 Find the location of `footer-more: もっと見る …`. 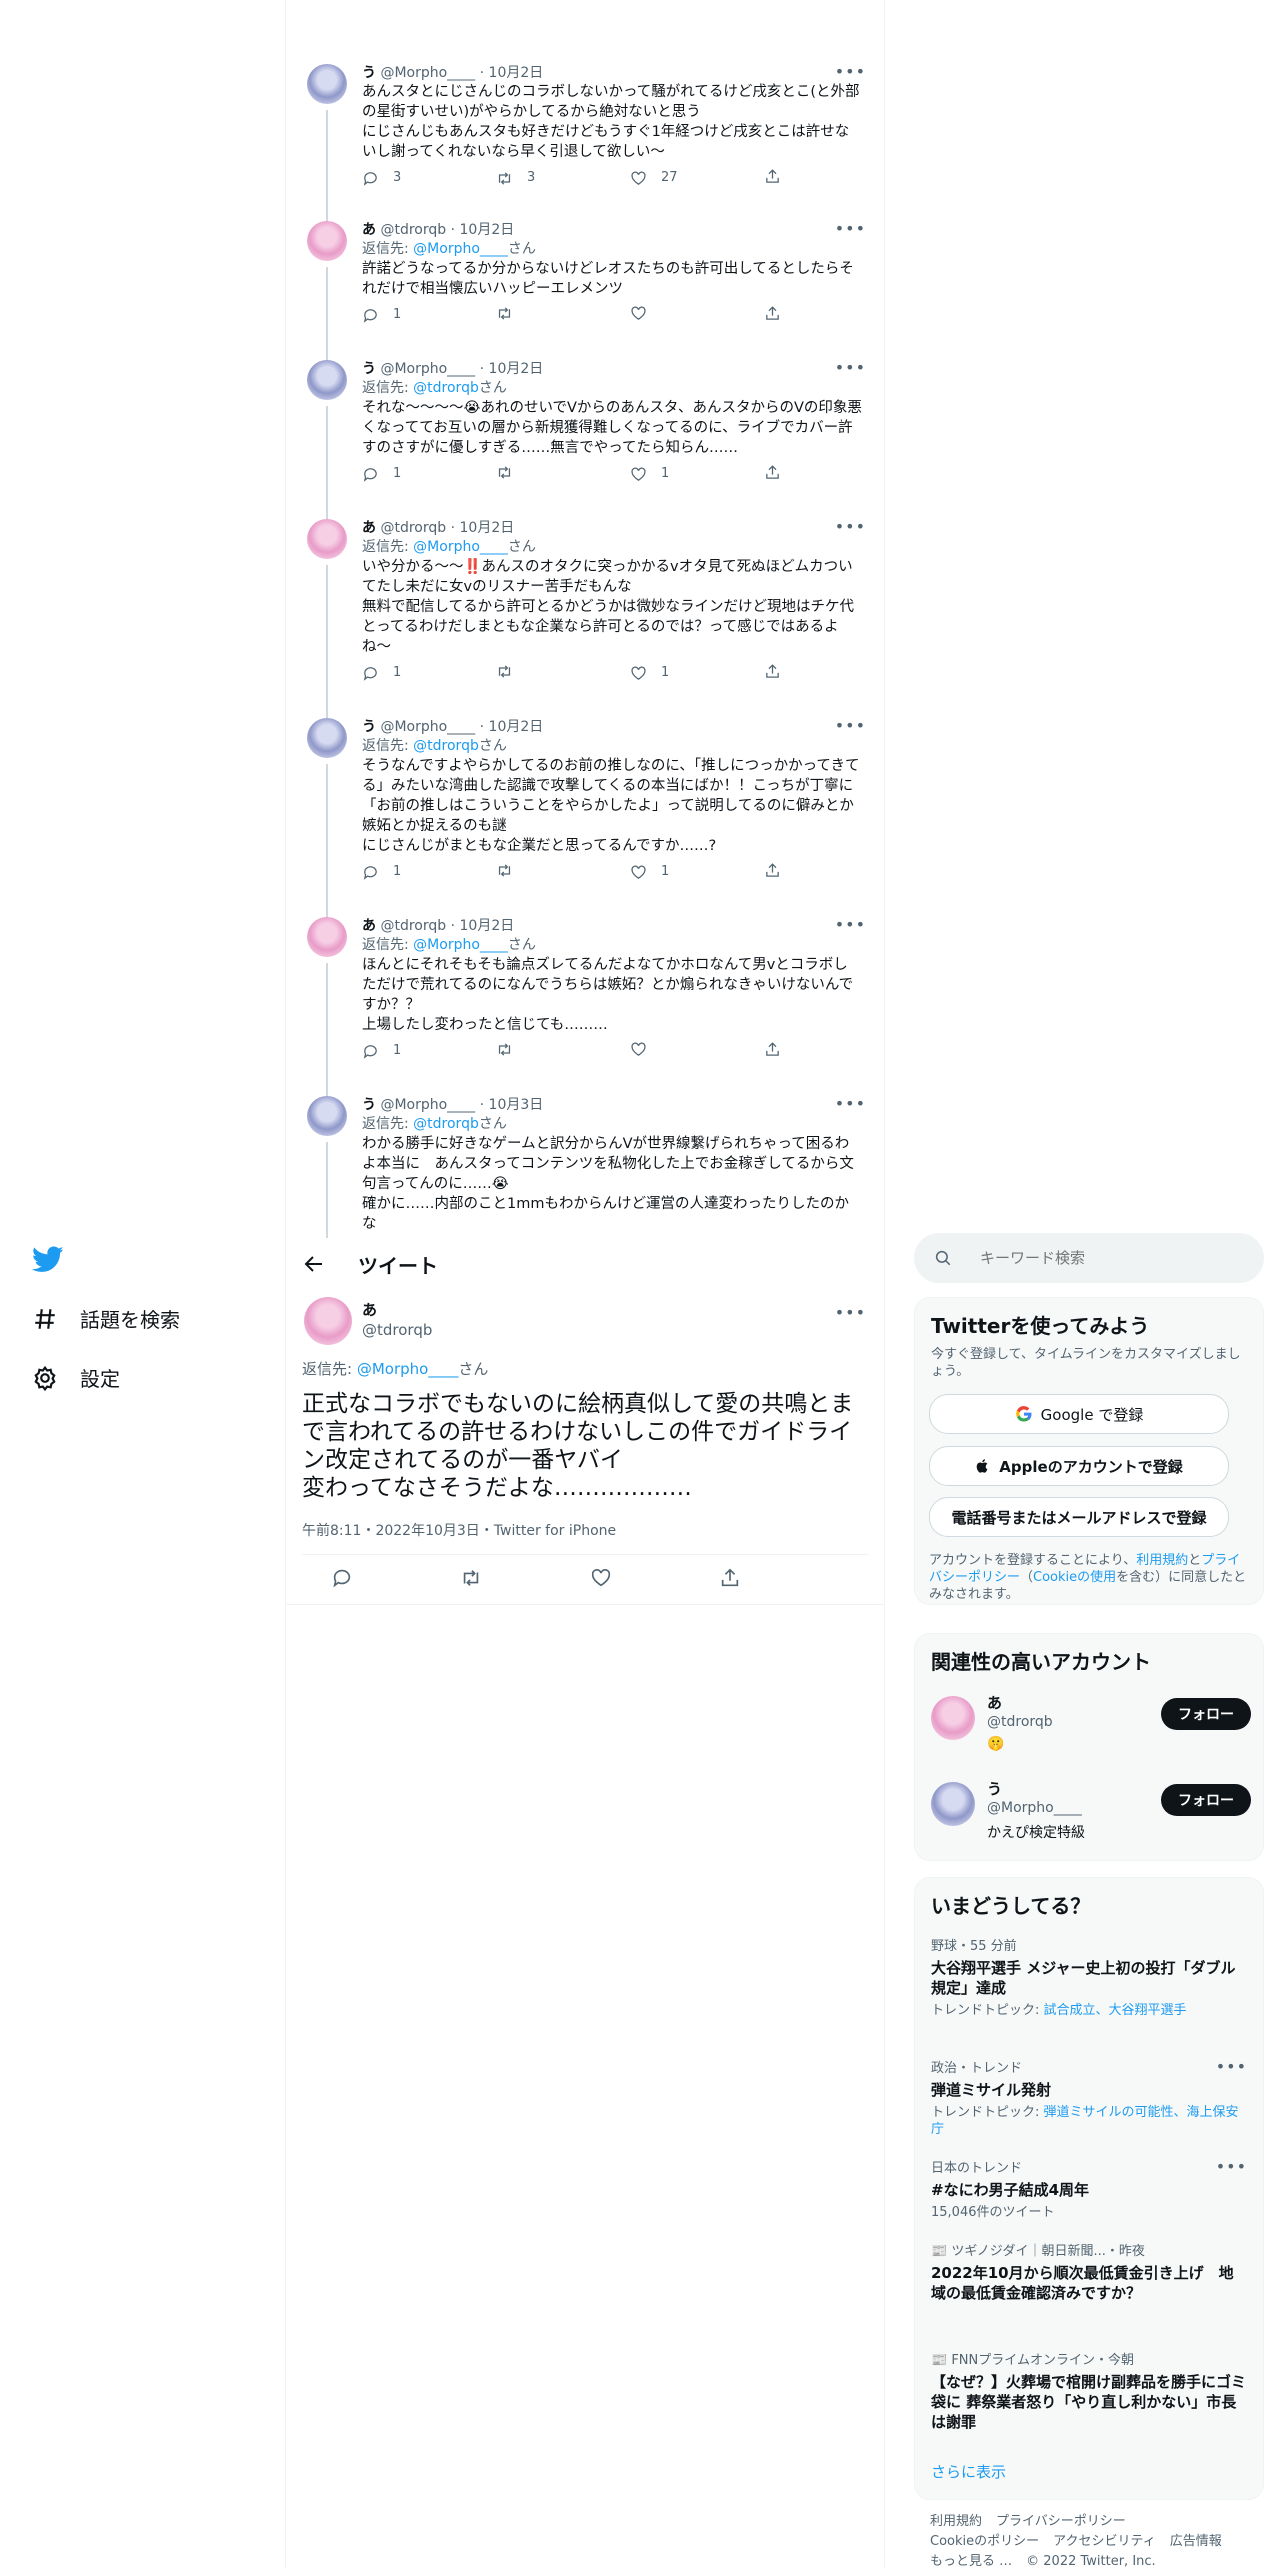

footer-more: もっと見る … is located at coordinates (971, 2561).